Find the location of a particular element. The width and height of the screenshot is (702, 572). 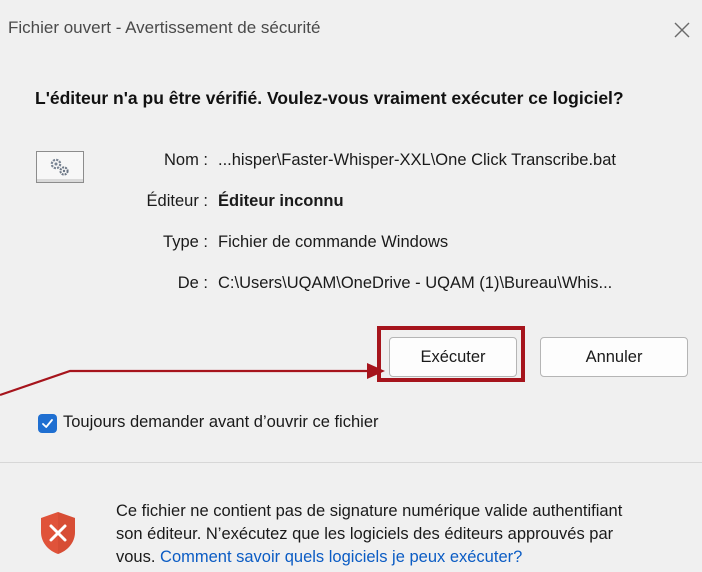

always-ask-checkbox is located at coordinates (47, 423).